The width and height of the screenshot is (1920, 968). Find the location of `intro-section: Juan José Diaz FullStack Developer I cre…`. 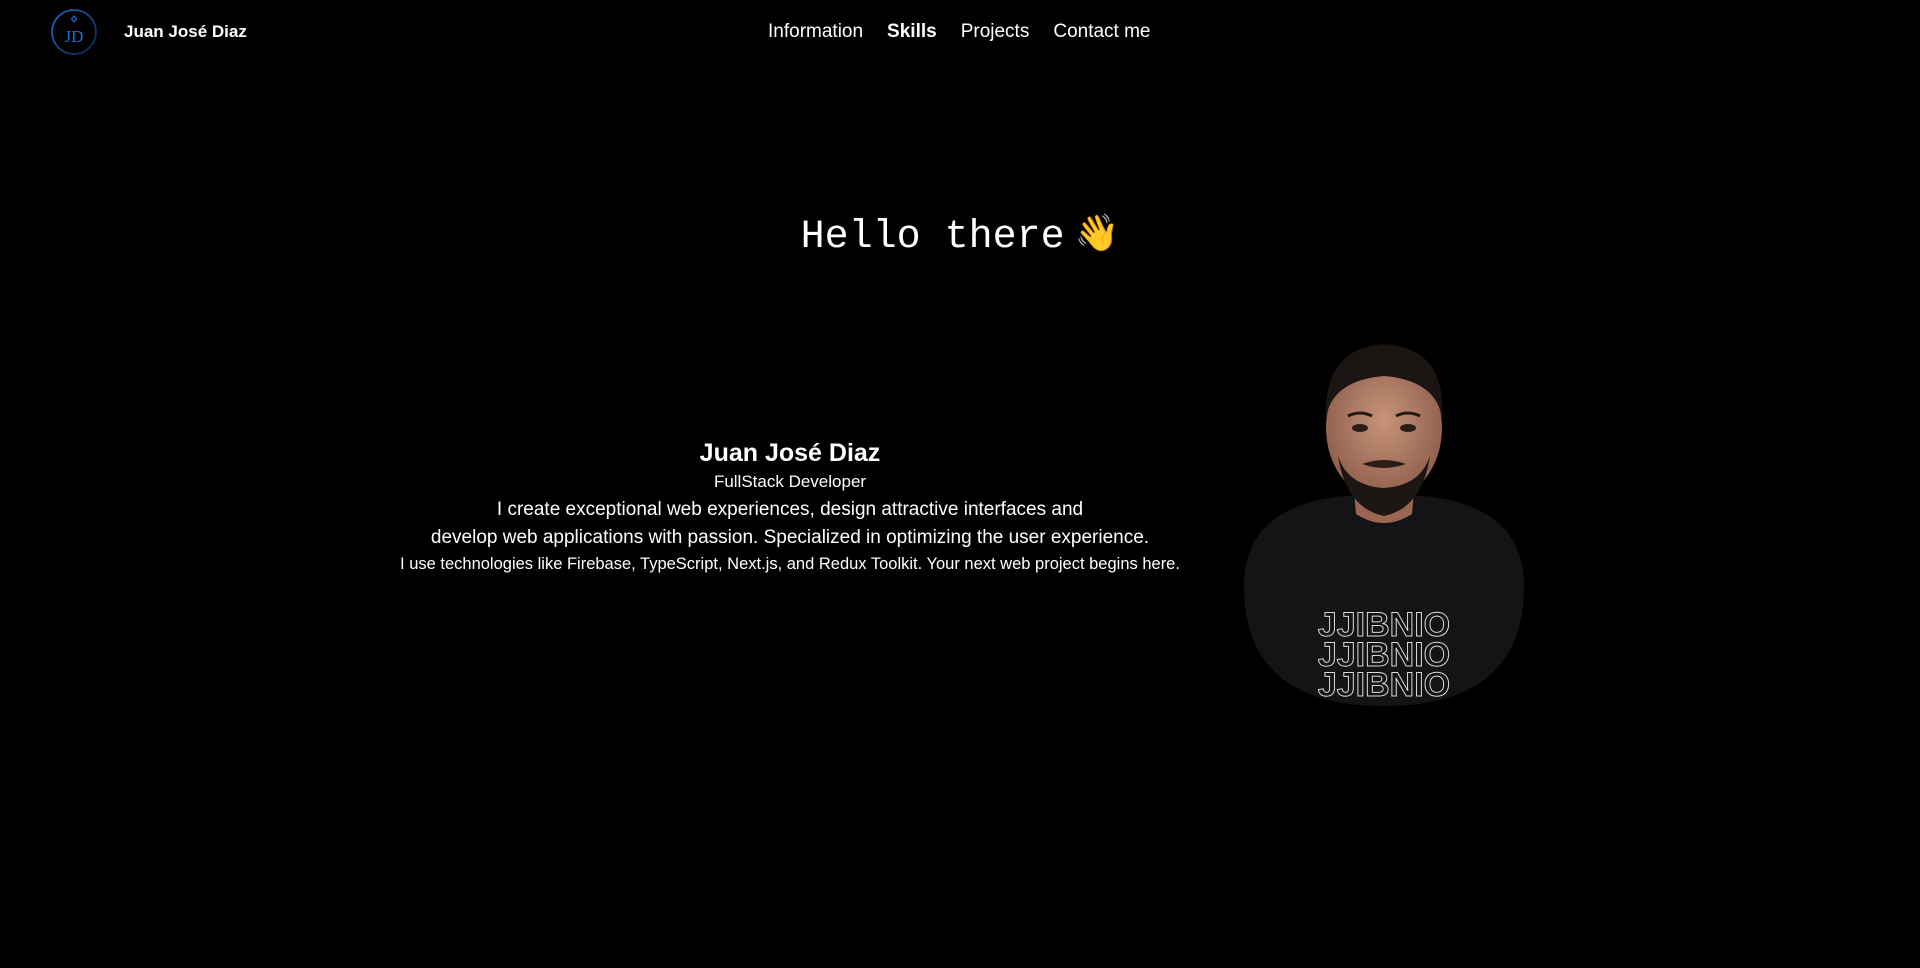

intro-section: Juan José Diaz FullStack Developer I cre… is located at coordinates (790, 506).